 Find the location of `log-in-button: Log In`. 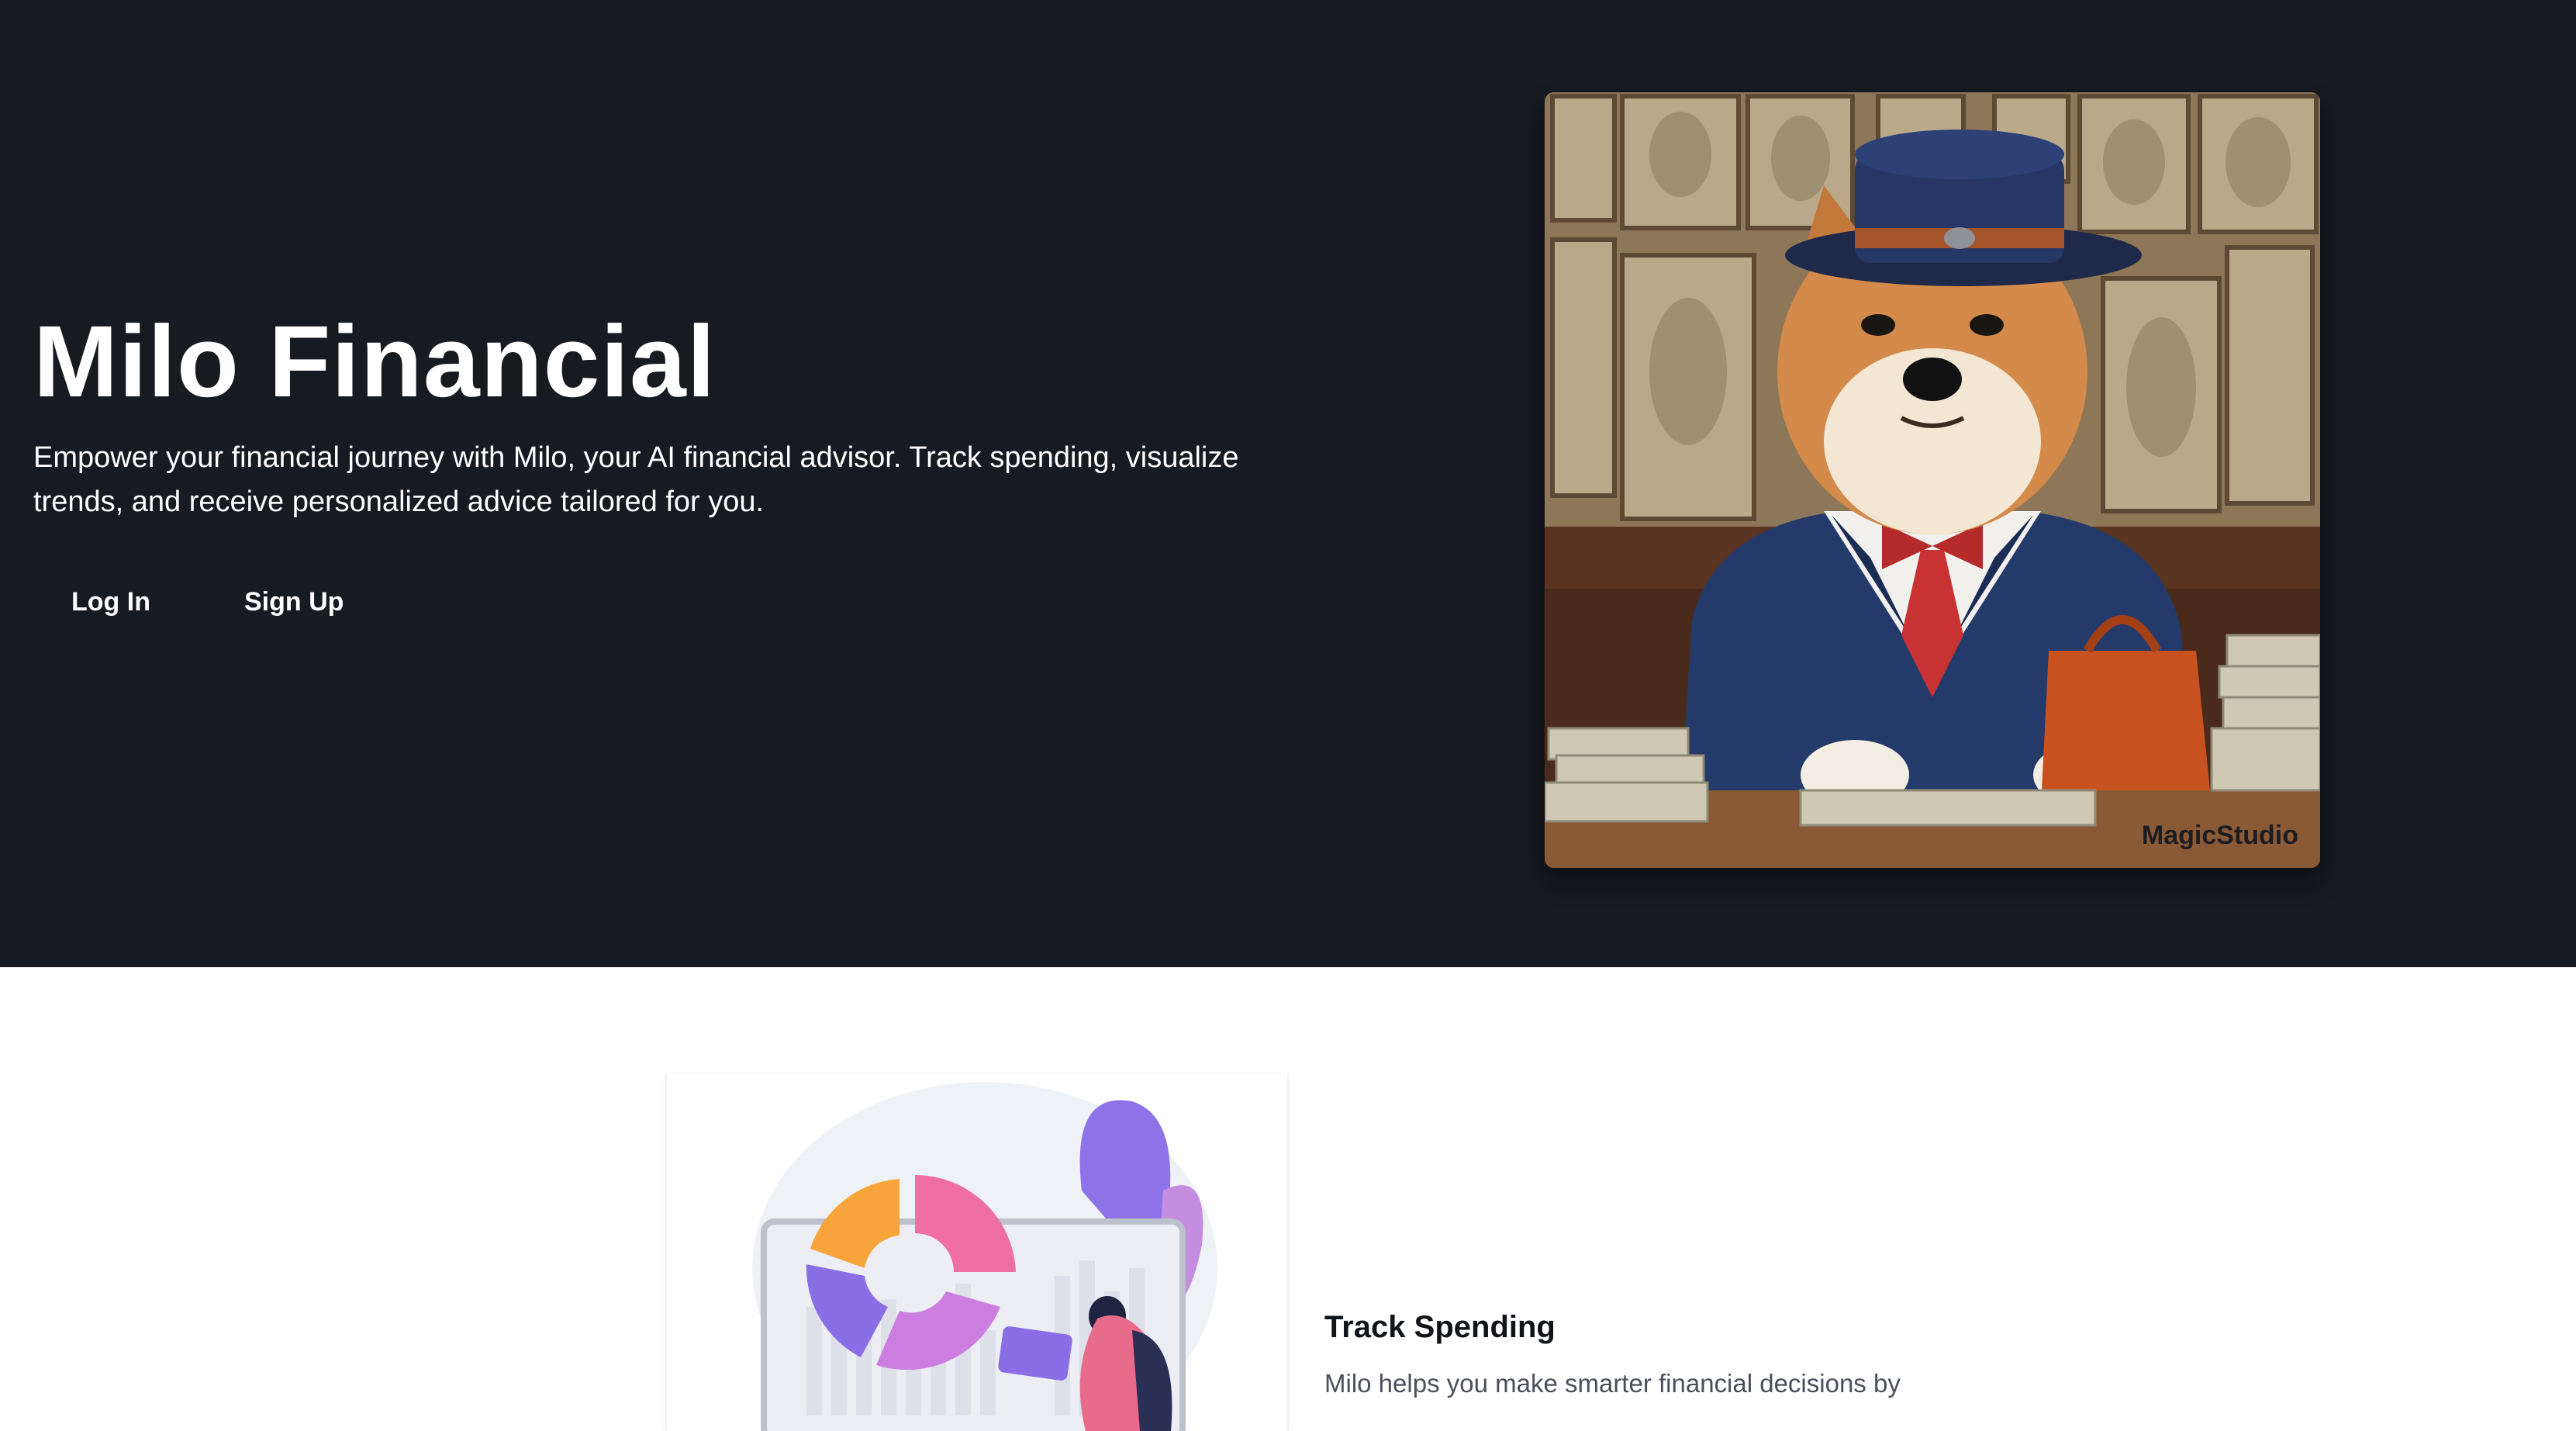

log-in-button: Log In is located at coordinates (111, 602).